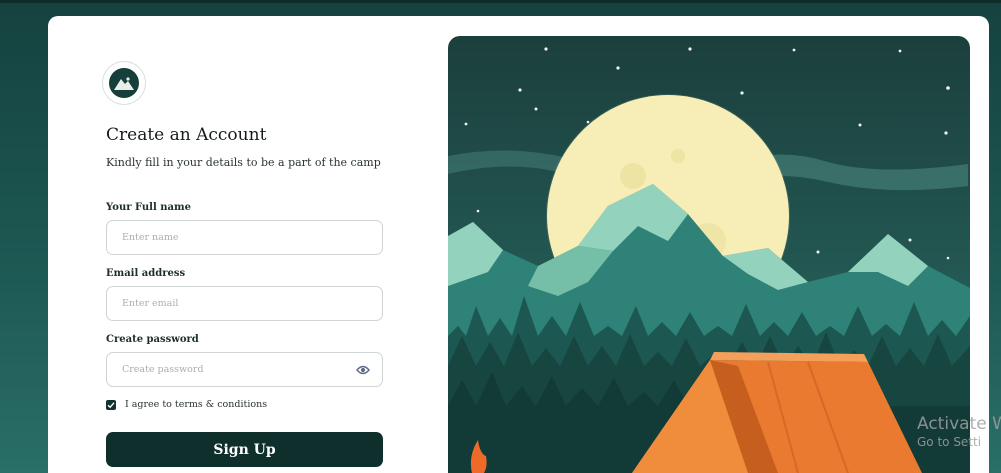 This screenshot has width=1001, height=473. I want to click on full-name-field, so click(244, 237).